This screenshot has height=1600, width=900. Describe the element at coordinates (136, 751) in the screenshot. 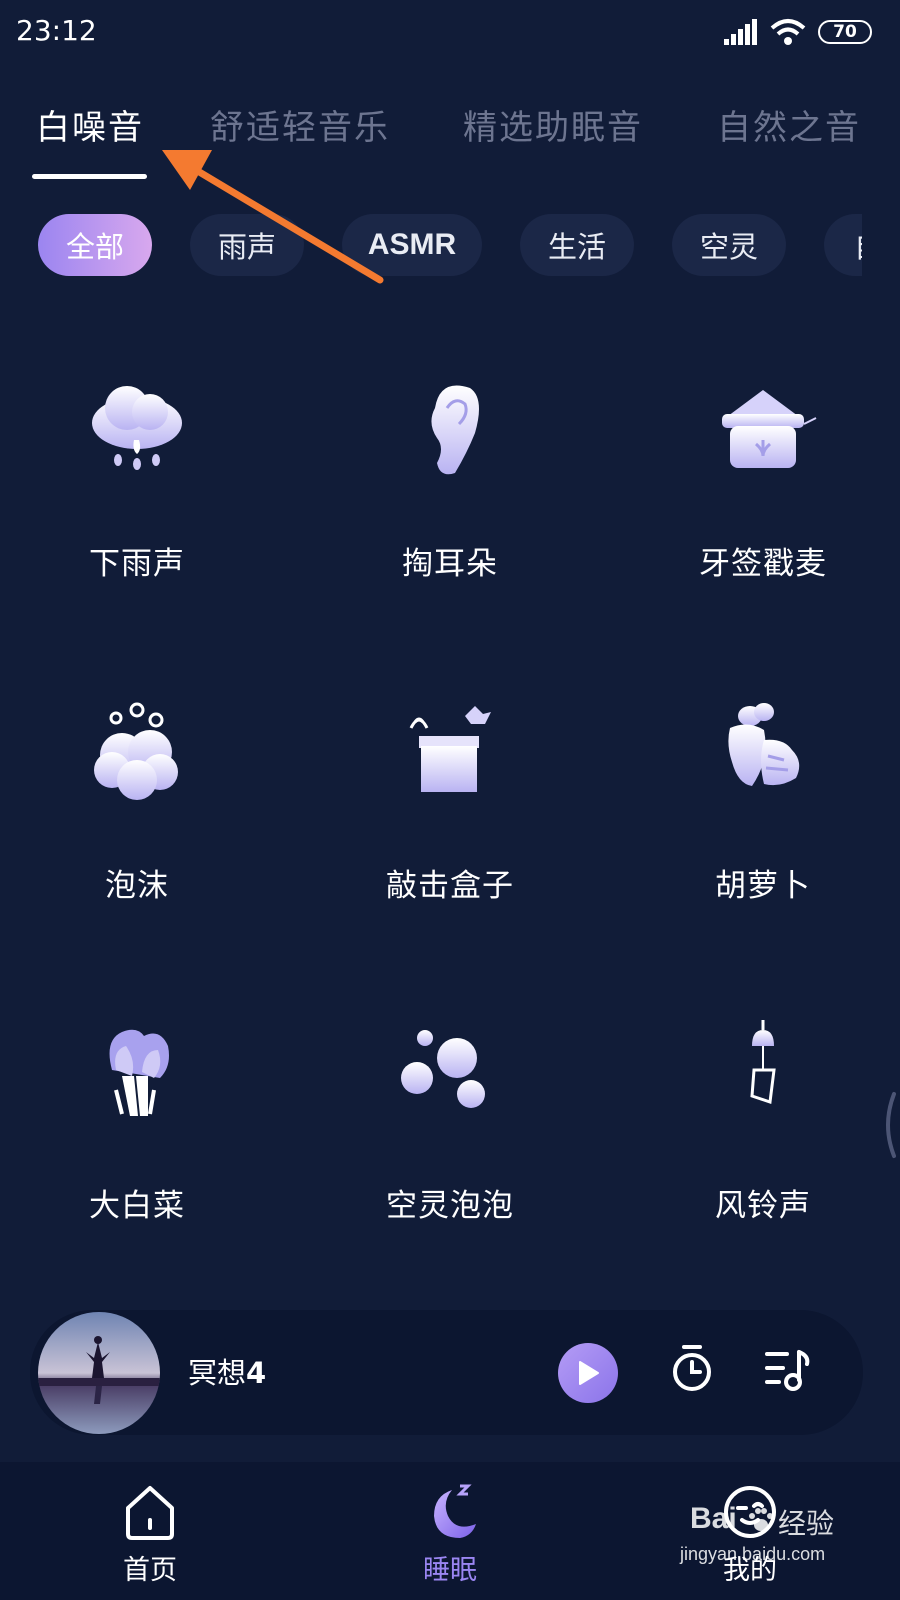

I see `foam-icon` at that location.